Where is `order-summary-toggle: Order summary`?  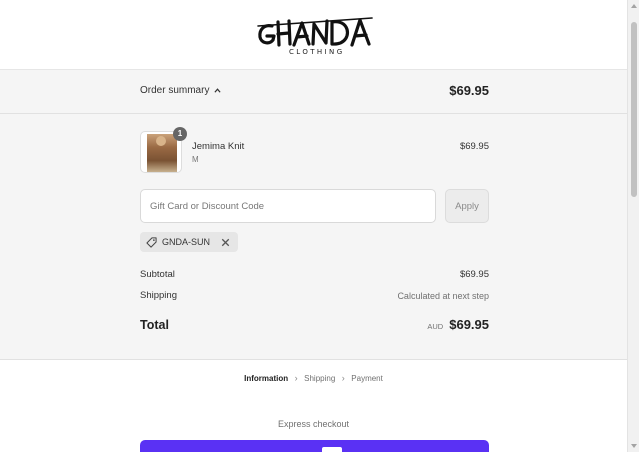
order-summary-toggle: Order summary is located at coordinates (181, 90).